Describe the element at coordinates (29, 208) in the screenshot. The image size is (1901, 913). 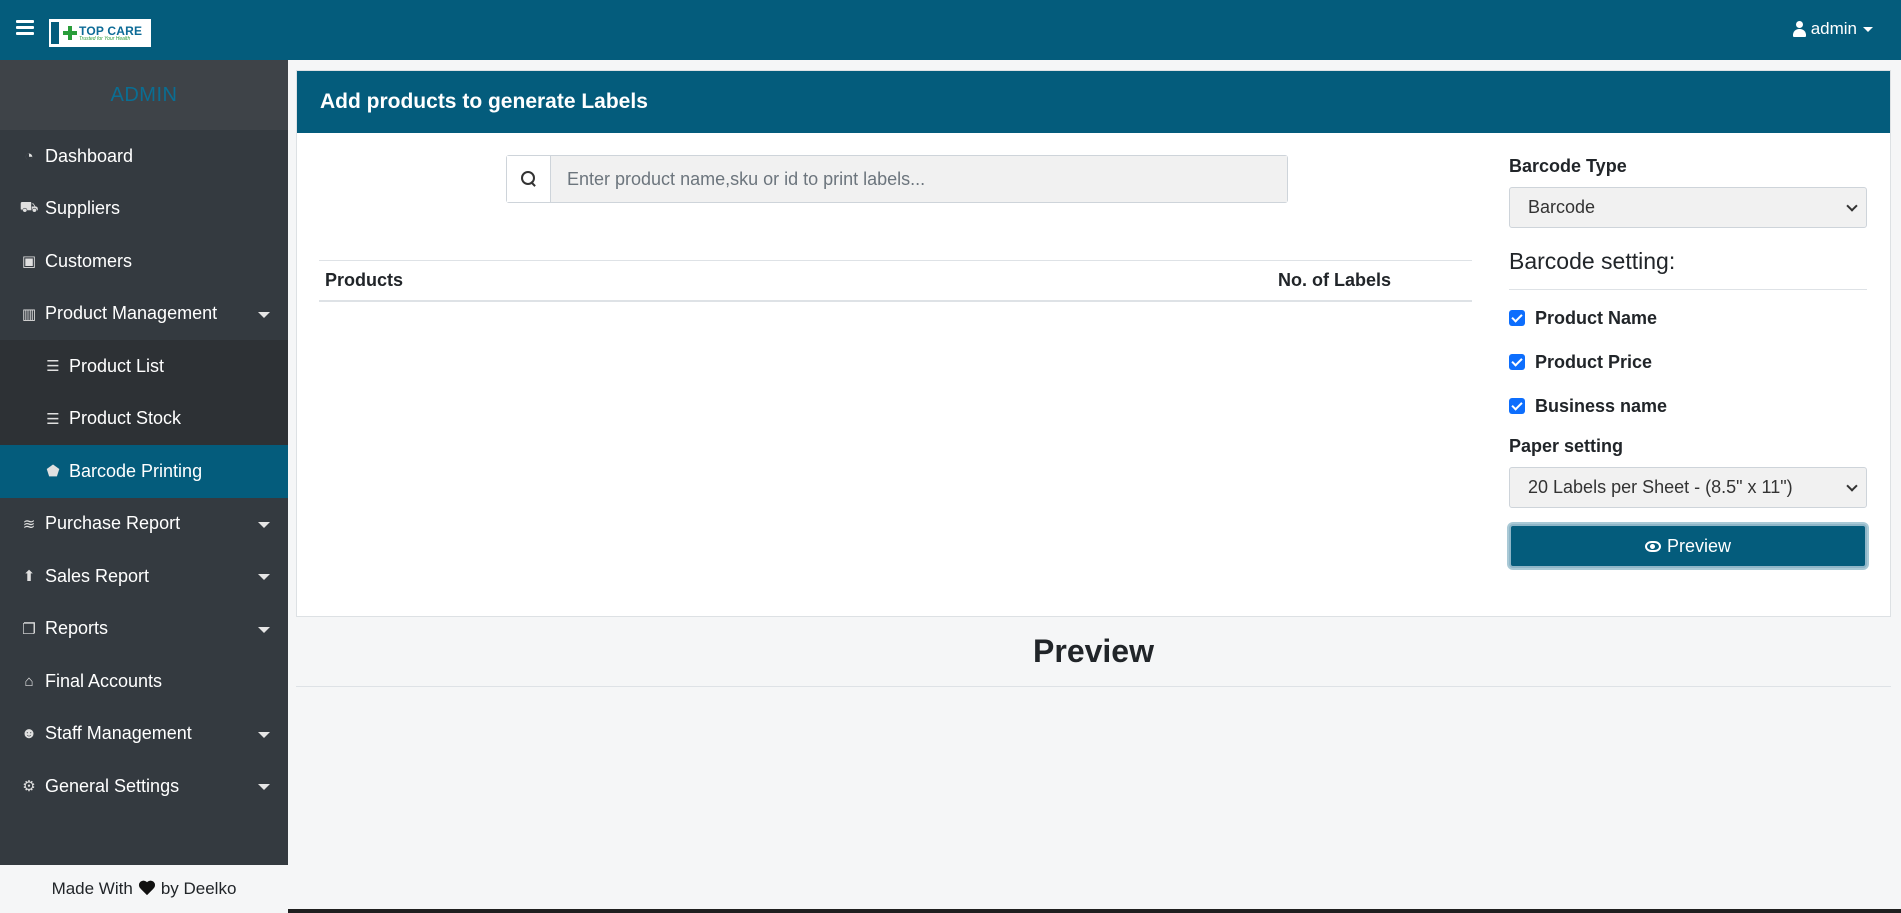
I see `truck-icon: ⛟` at that location.